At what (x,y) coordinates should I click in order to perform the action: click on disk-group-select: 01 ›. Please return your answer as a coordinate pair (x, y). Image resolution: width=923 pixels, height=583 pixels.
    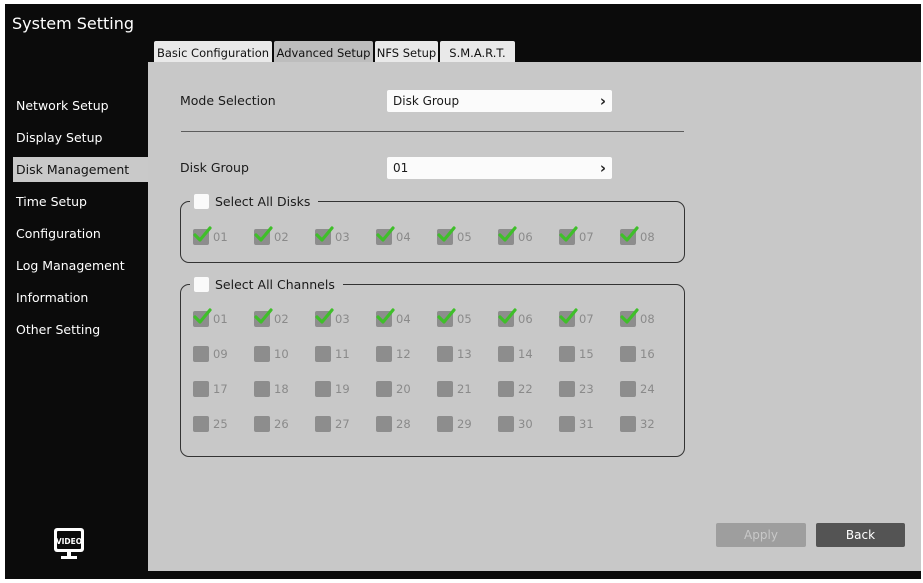
    Looking at the image, I should click on (499, 168).